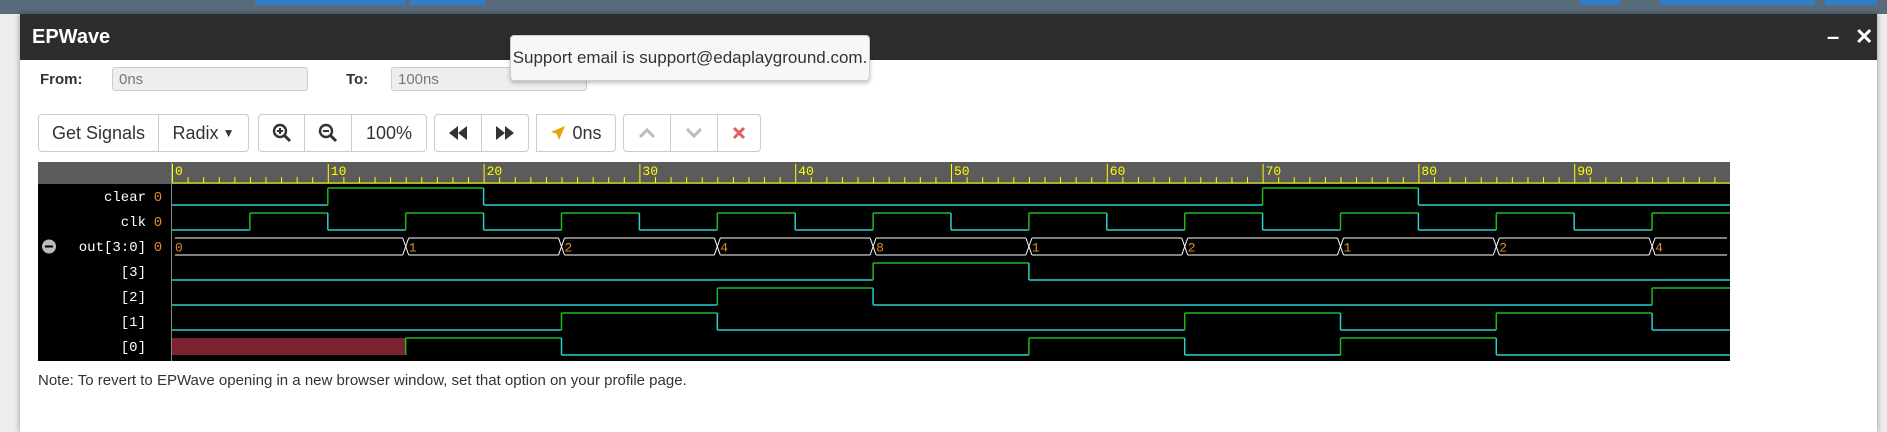  I want to click on remove-icon, so click(739, 133).